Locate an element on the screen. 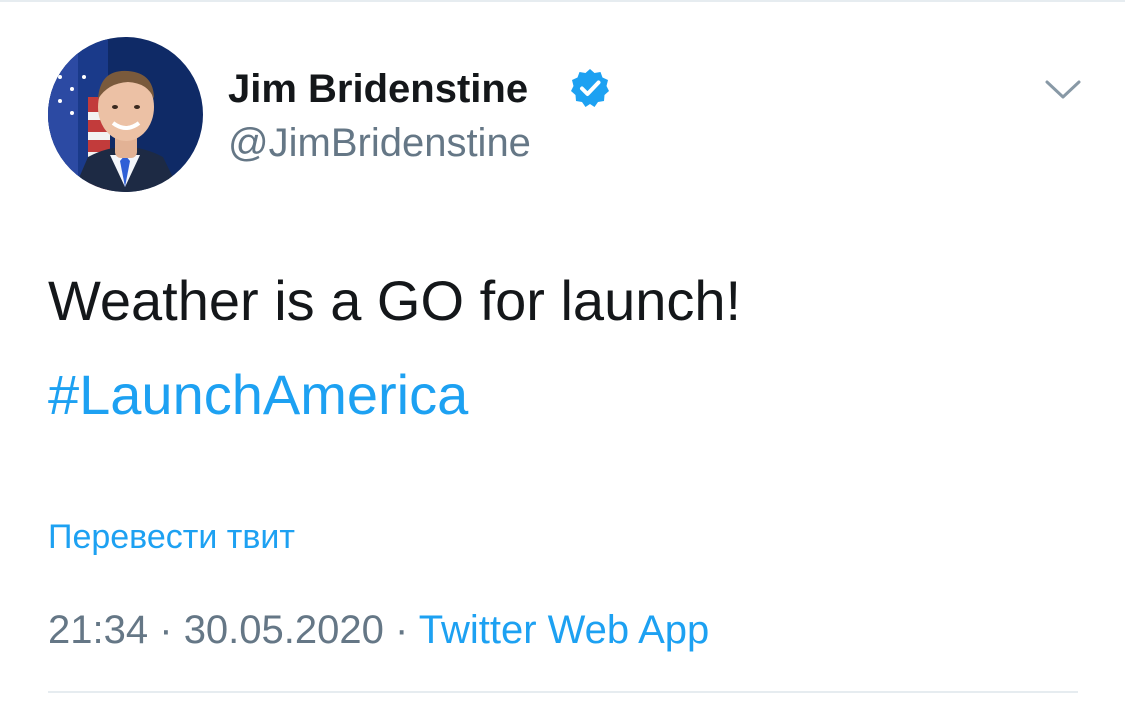 This screenshot has height=710, width=1125. user-handle: @JimBridenstine is located at coordinates (379, 143).